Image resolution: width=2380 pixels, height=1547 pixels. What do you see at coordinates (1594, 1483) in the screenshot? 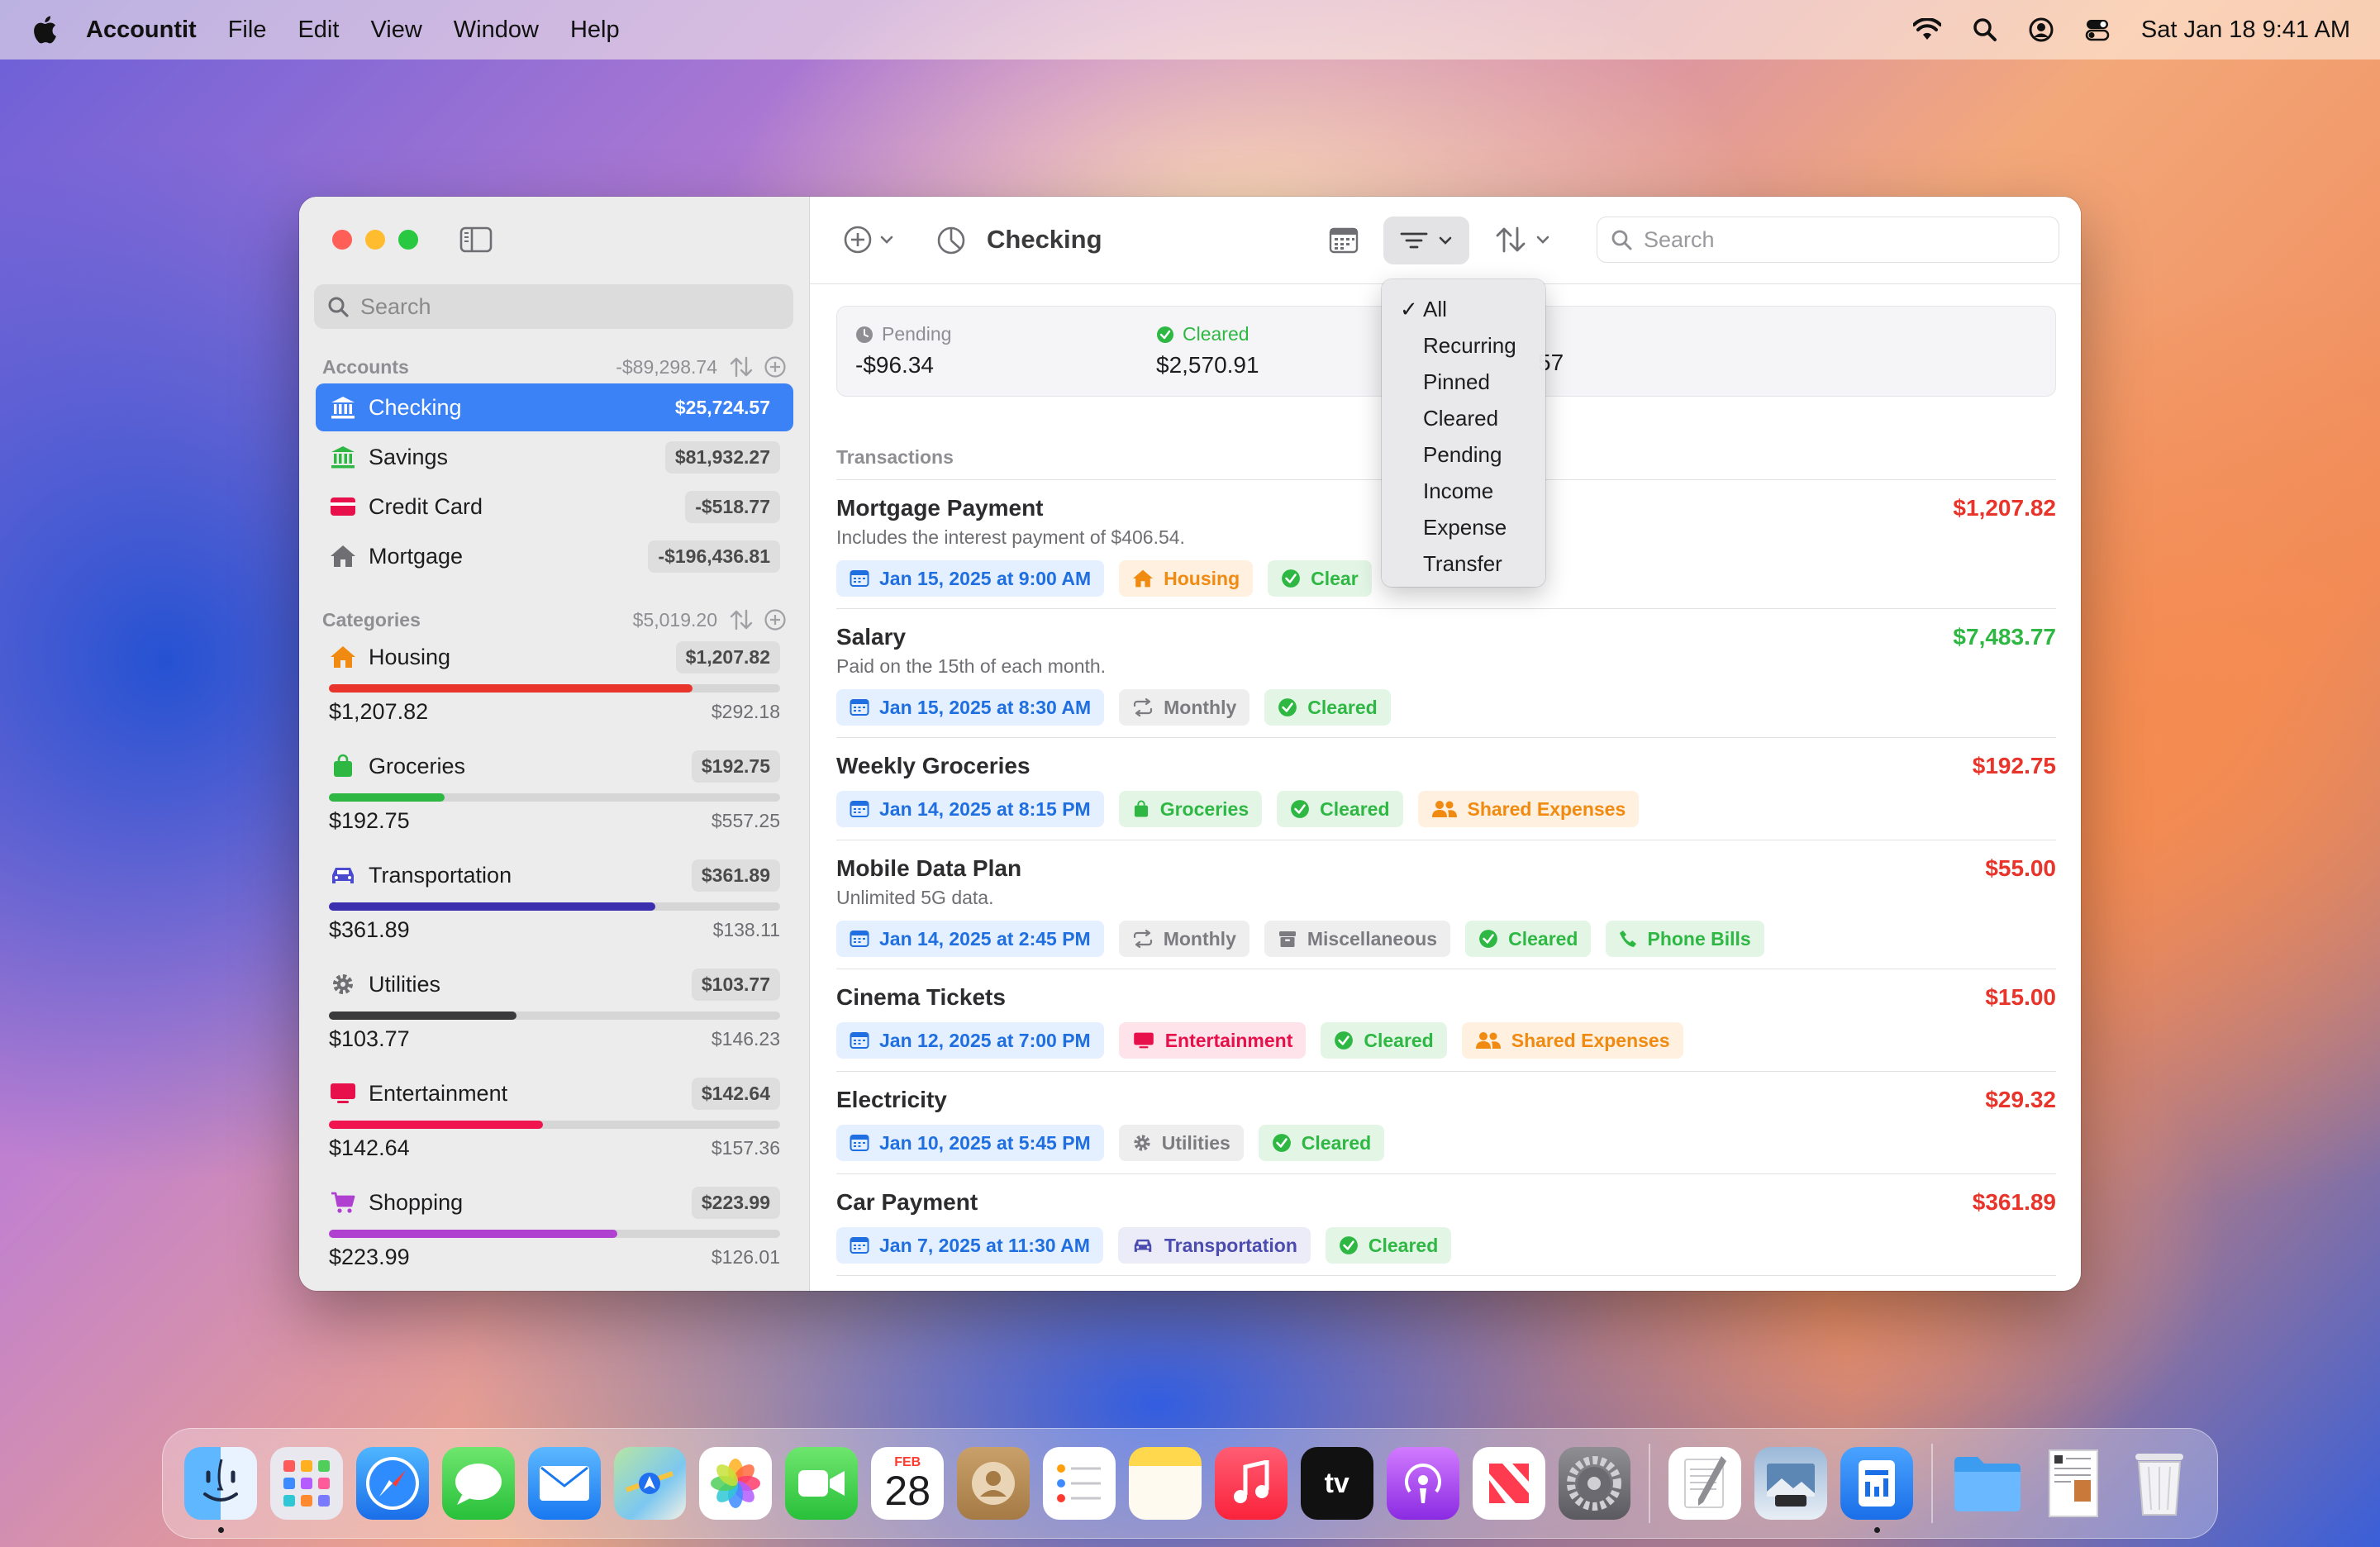
I see `system-settings-icon` at bounding box center [1594, 1483].